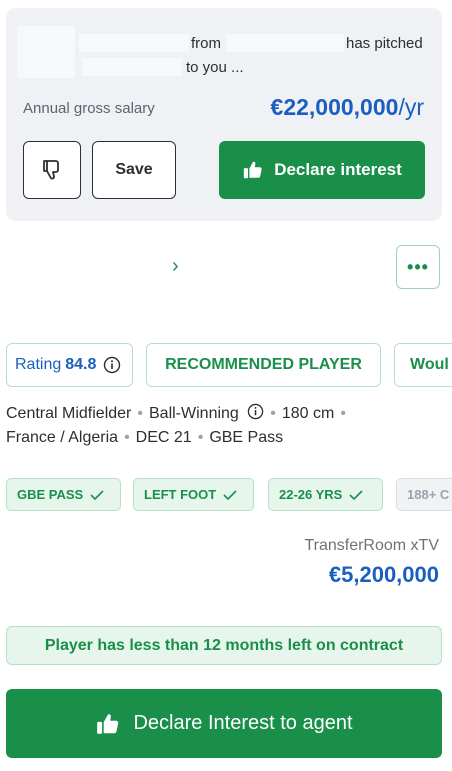 Image resolution: width=452 pixels, height=771 pixels. I want to click on tag-label: LEFT FOOT, so click(180, 494).